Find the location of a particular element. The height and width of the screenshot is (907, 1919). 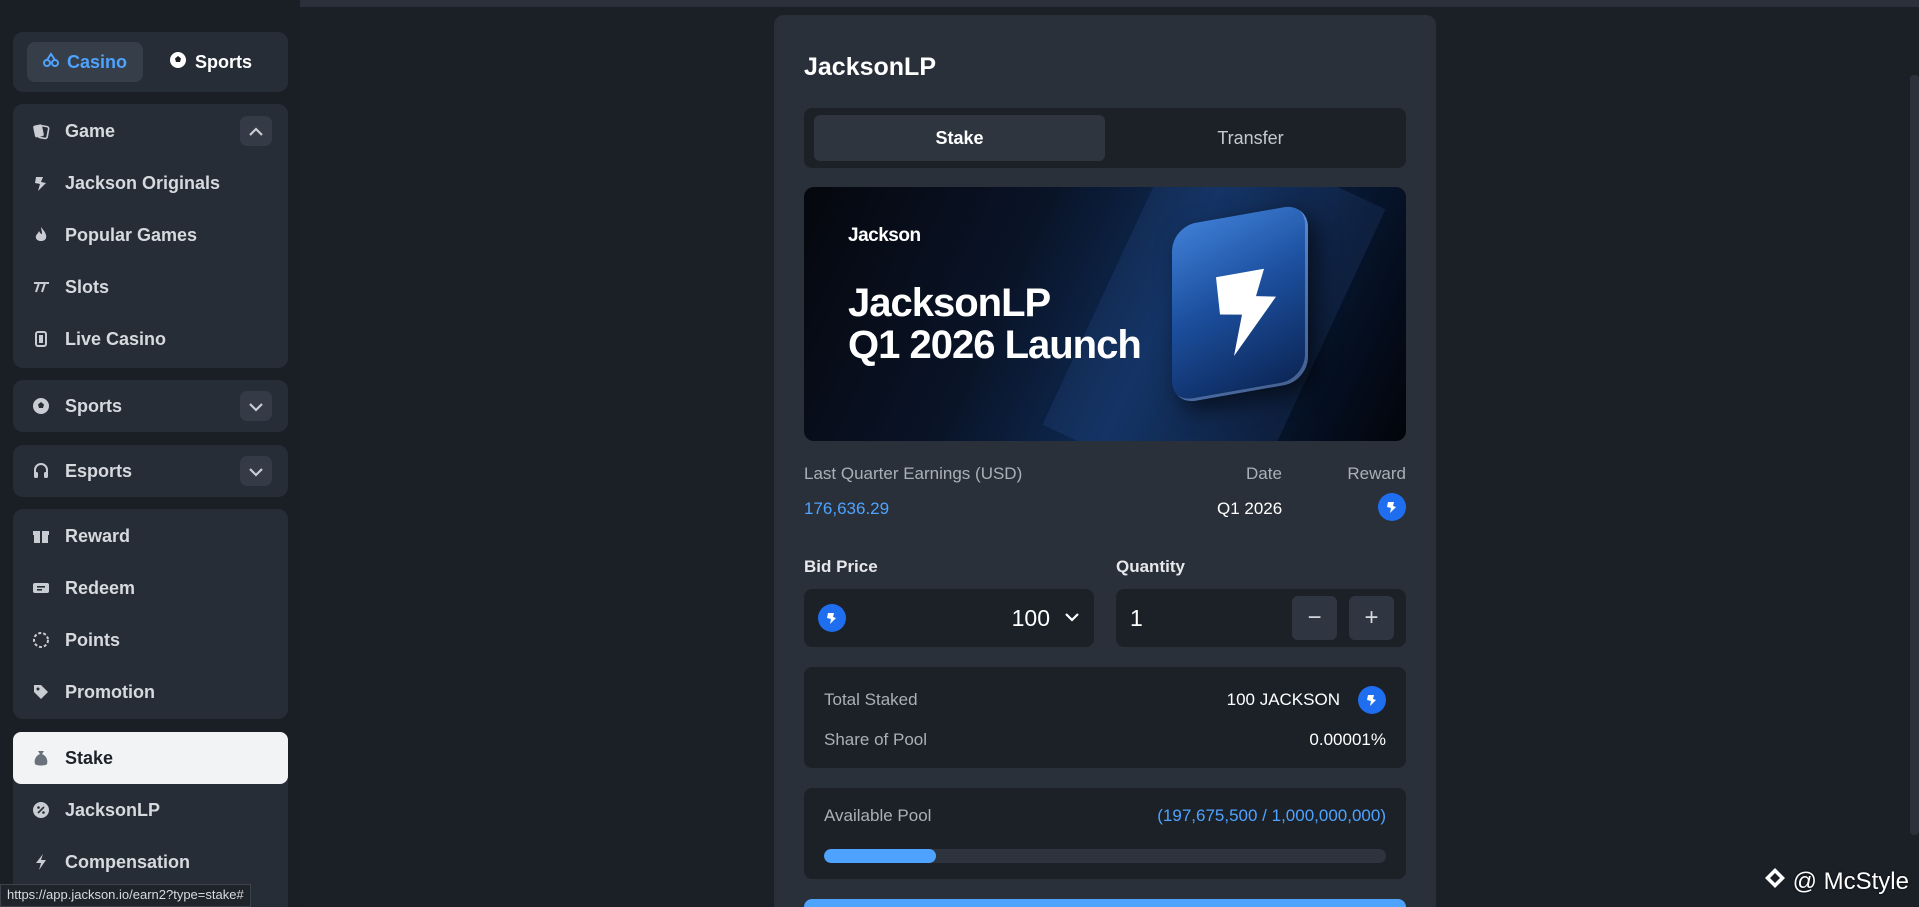

nav-item-jacksonlp: JacksonLP is located at coordinates (150, 810).